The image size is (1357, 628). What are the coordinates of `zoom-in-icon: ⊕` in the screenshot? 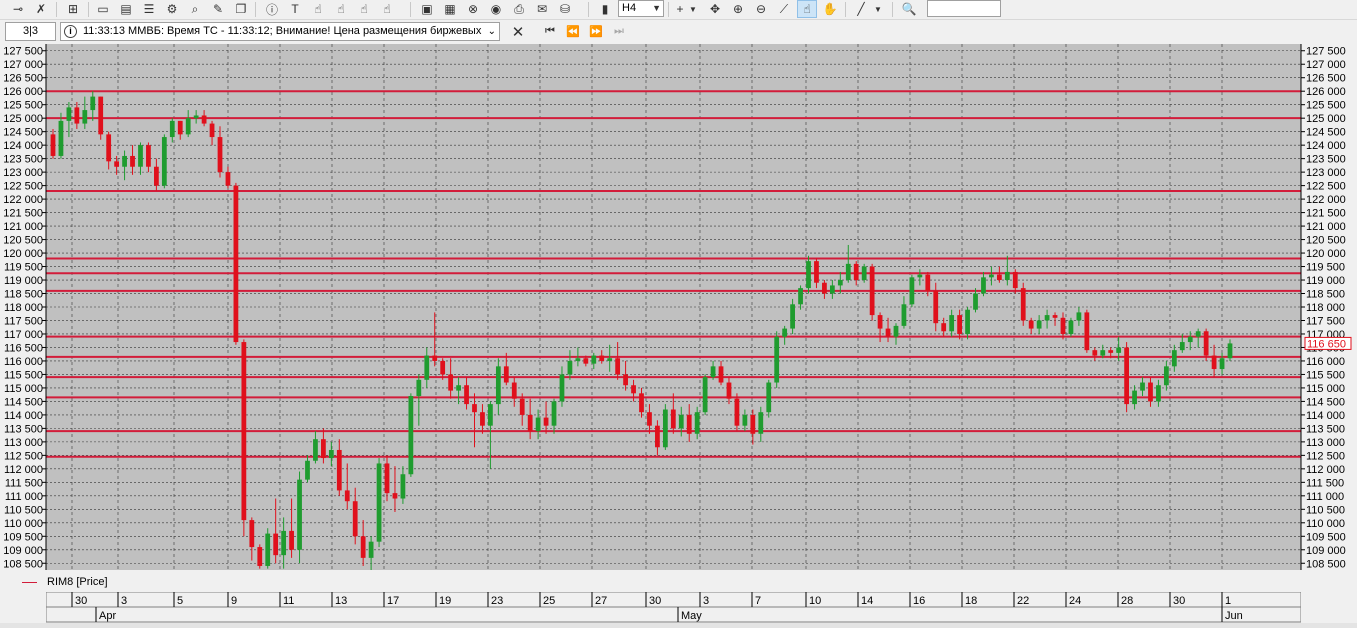 It's located at (738, 9).